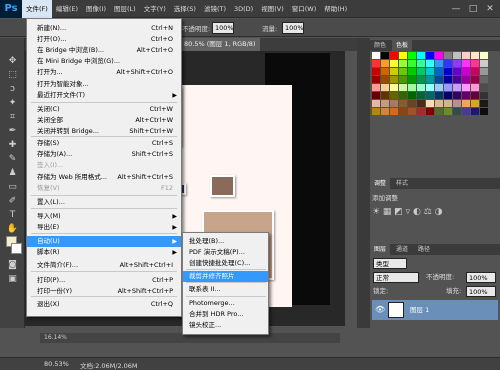  What do you see at coordinates (125, 9) in the screenshot?
I see `menu-layer: 图层(L)` at bounding box center [125, 9].